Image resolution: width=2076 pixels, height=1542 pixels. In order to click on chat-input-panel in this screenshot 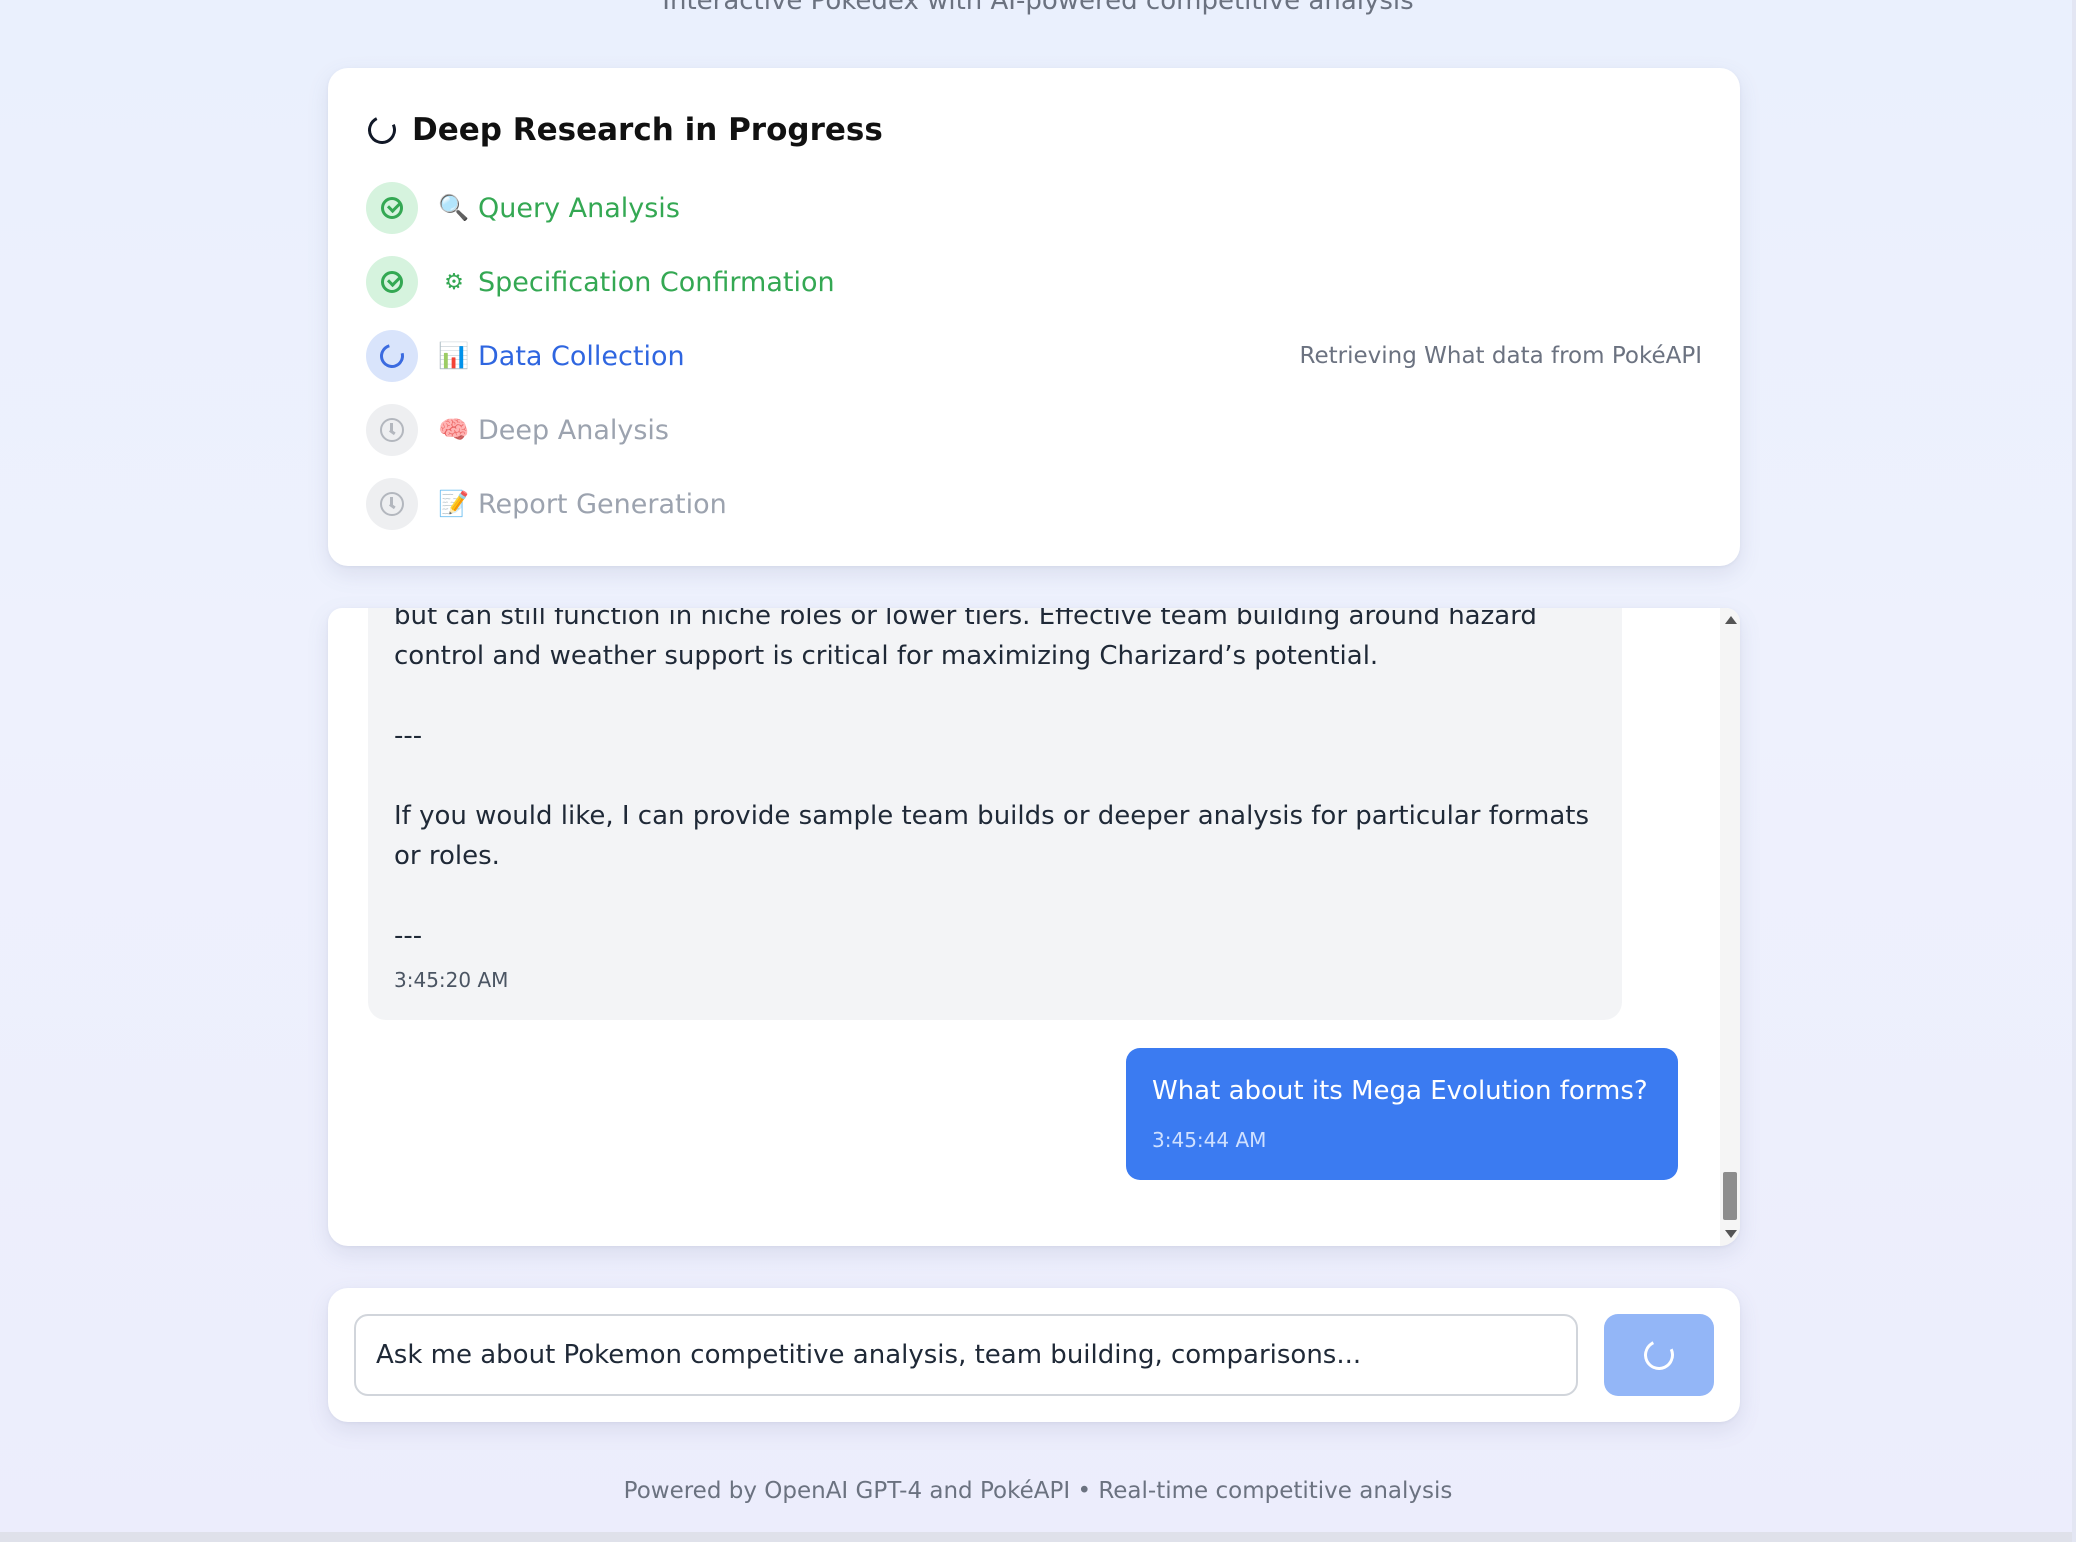, I will do `click(1034, 1355)`.